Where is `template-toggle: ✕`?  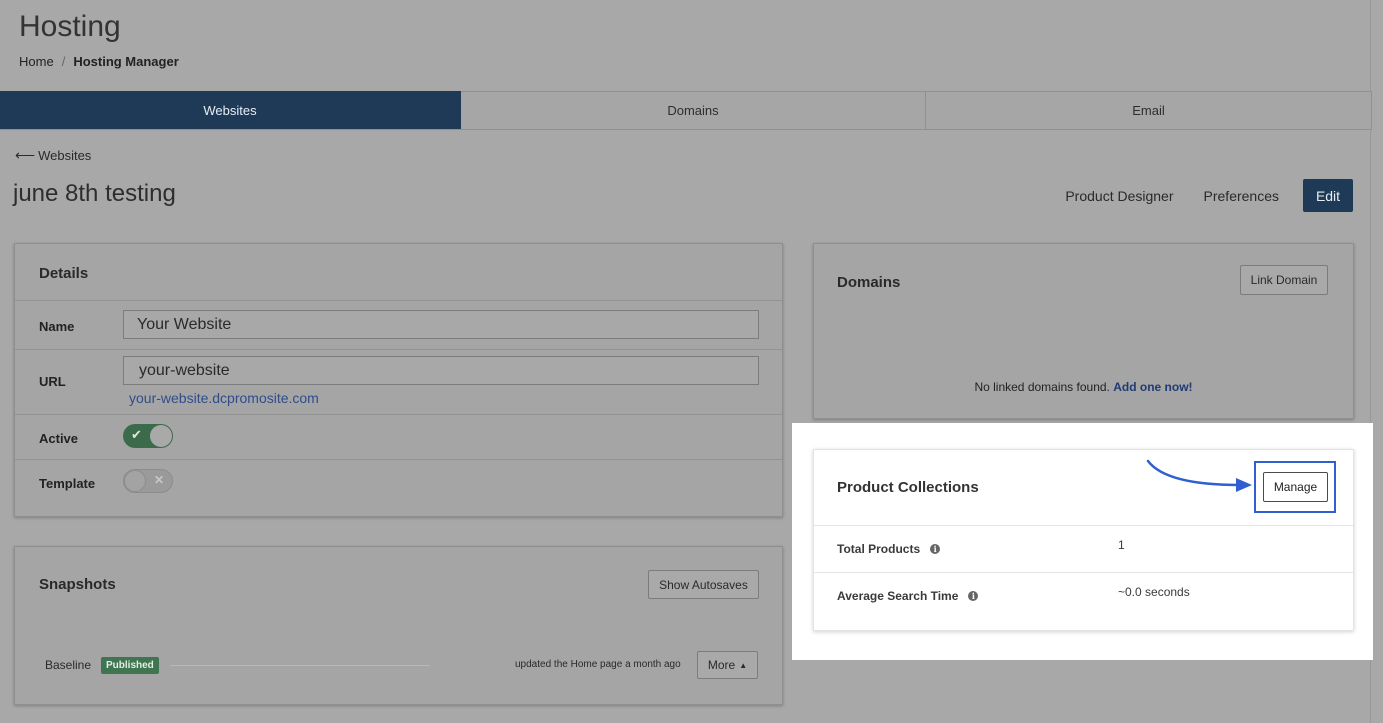
template-toggle: ✕ is located at coordinates (148, 481).